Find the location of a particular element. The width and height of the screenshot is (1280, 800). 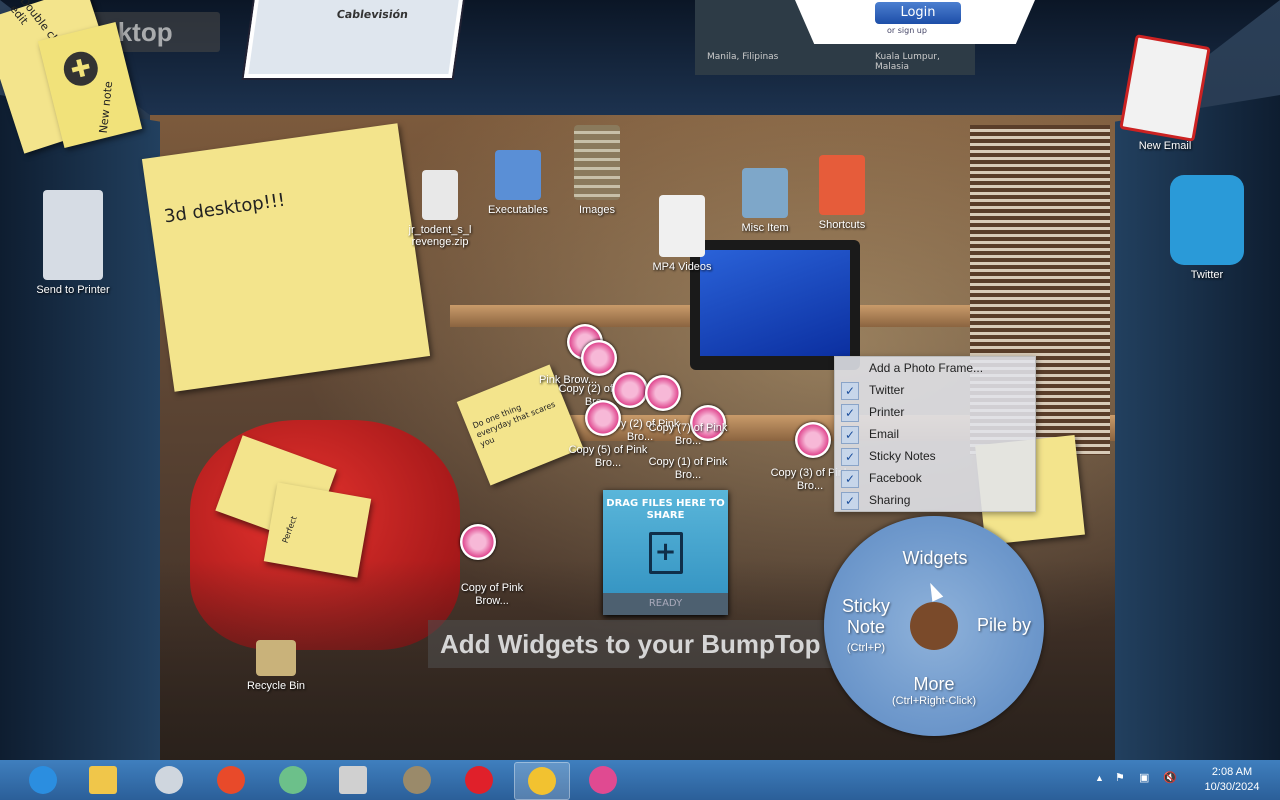

taskbar-opera is located at coordinates (479, 780).